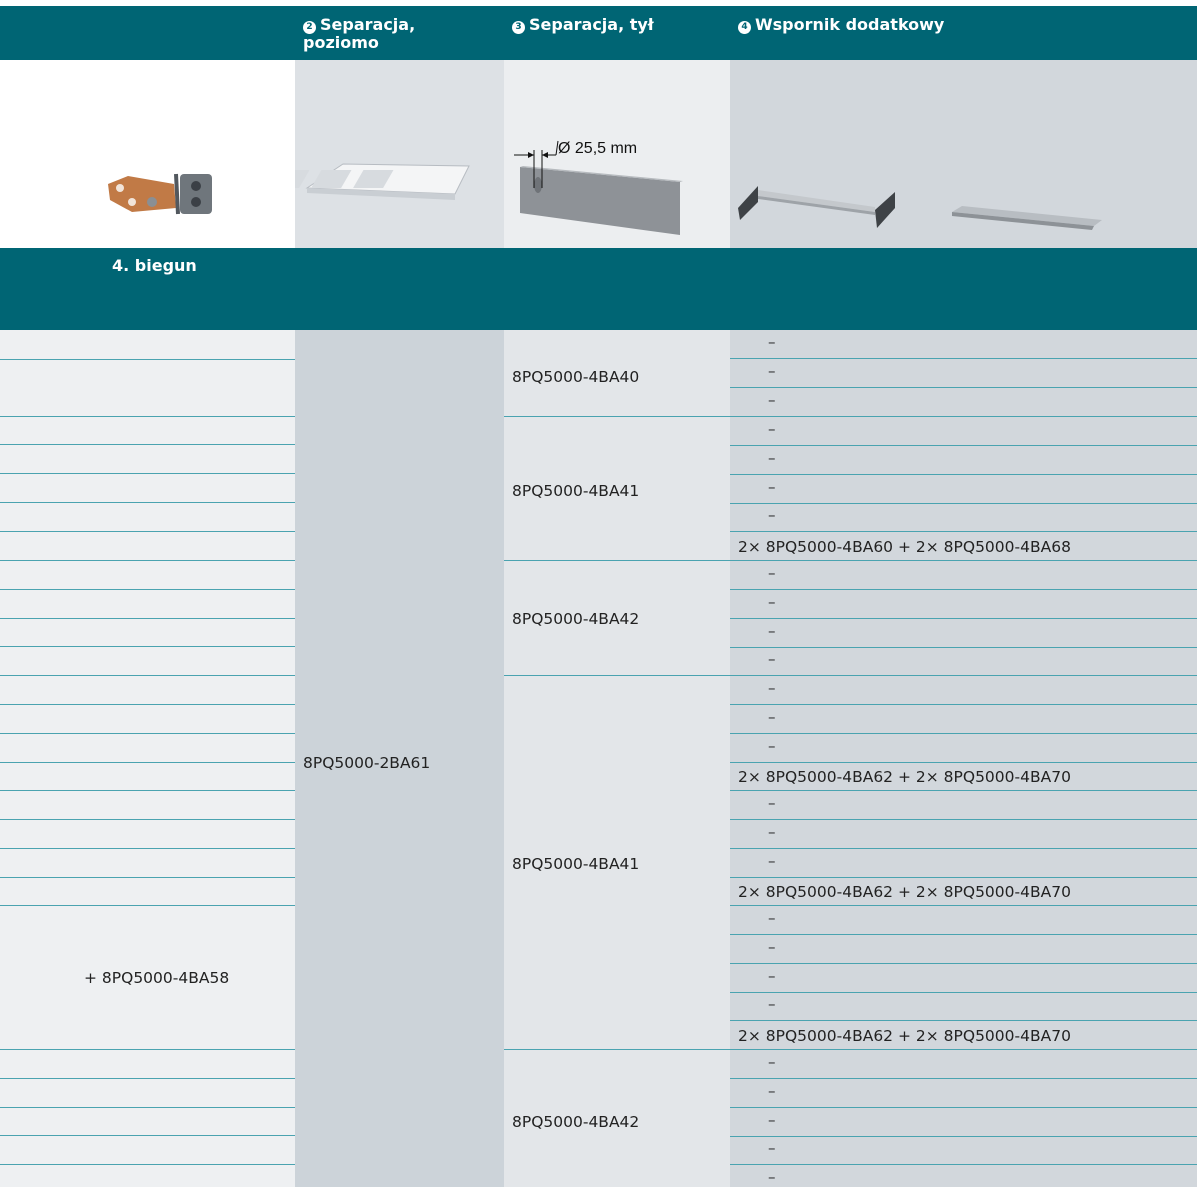  I want to click on diameter-label: Ø 25,5 mm, so click(597, 148).